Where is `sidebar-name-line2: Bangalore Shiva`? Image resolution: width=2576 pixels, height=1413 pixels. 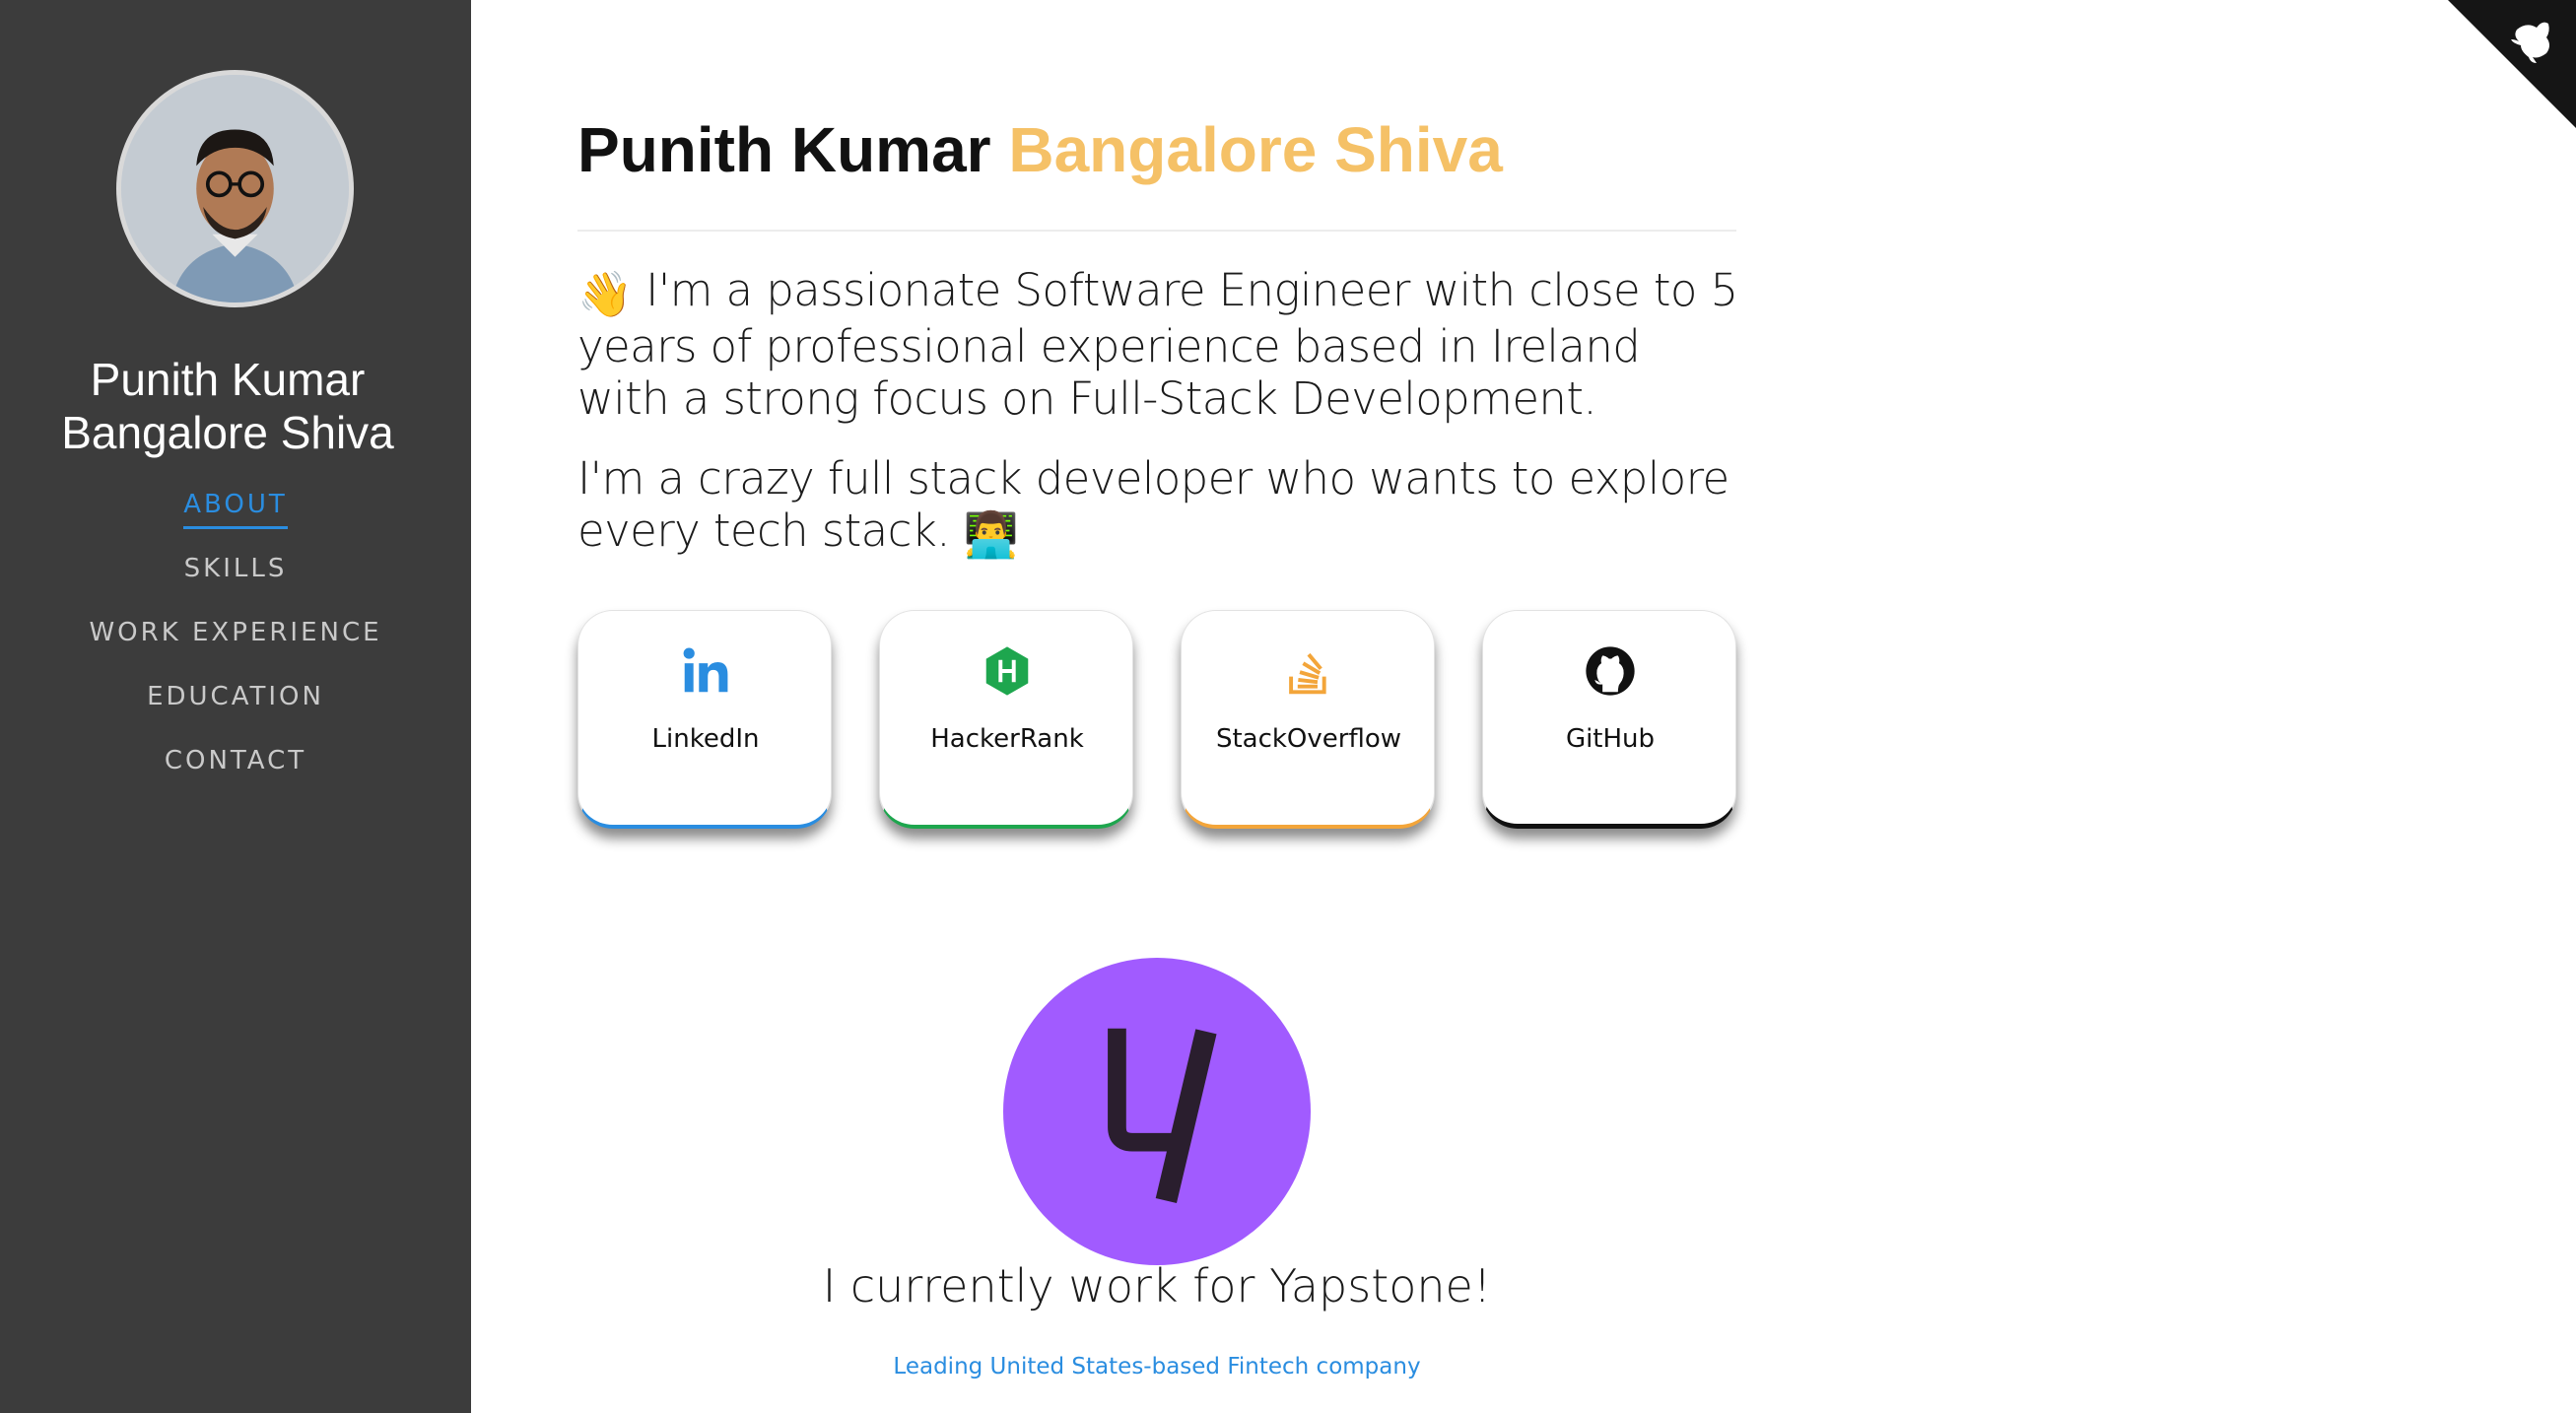
sidebar-name-line2: Bangalore Shiva is located at coordinates (227, 433).